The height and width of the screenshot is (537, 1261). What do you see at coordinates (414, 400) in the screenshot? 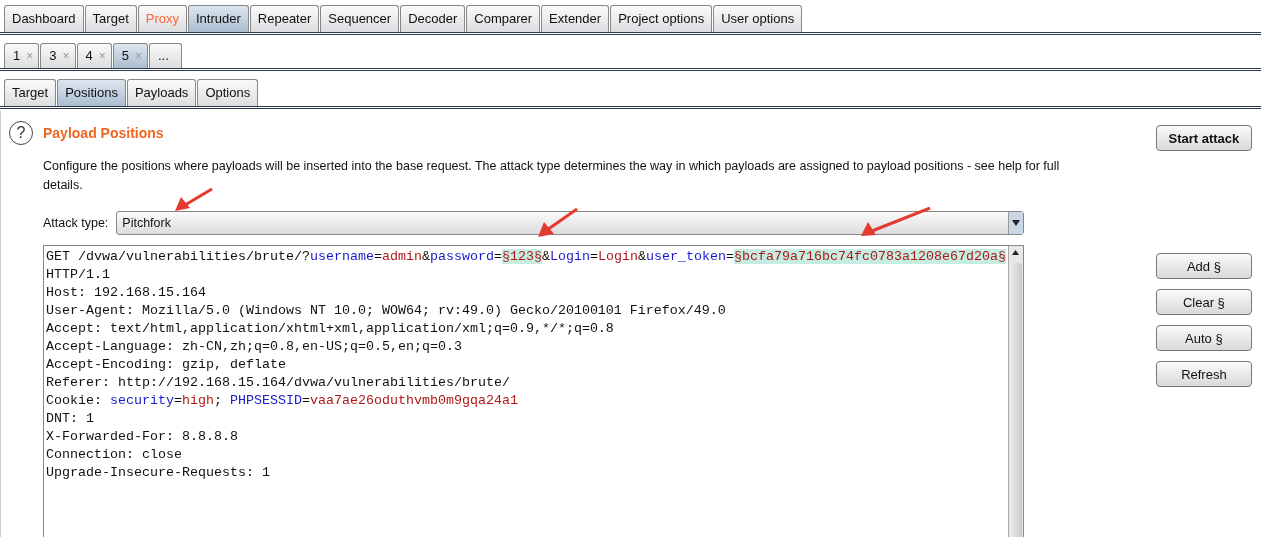
I see `parameter-value: vaa7ae26oduthvmb0m9gqa24a1` at bounding box center [414, 400].